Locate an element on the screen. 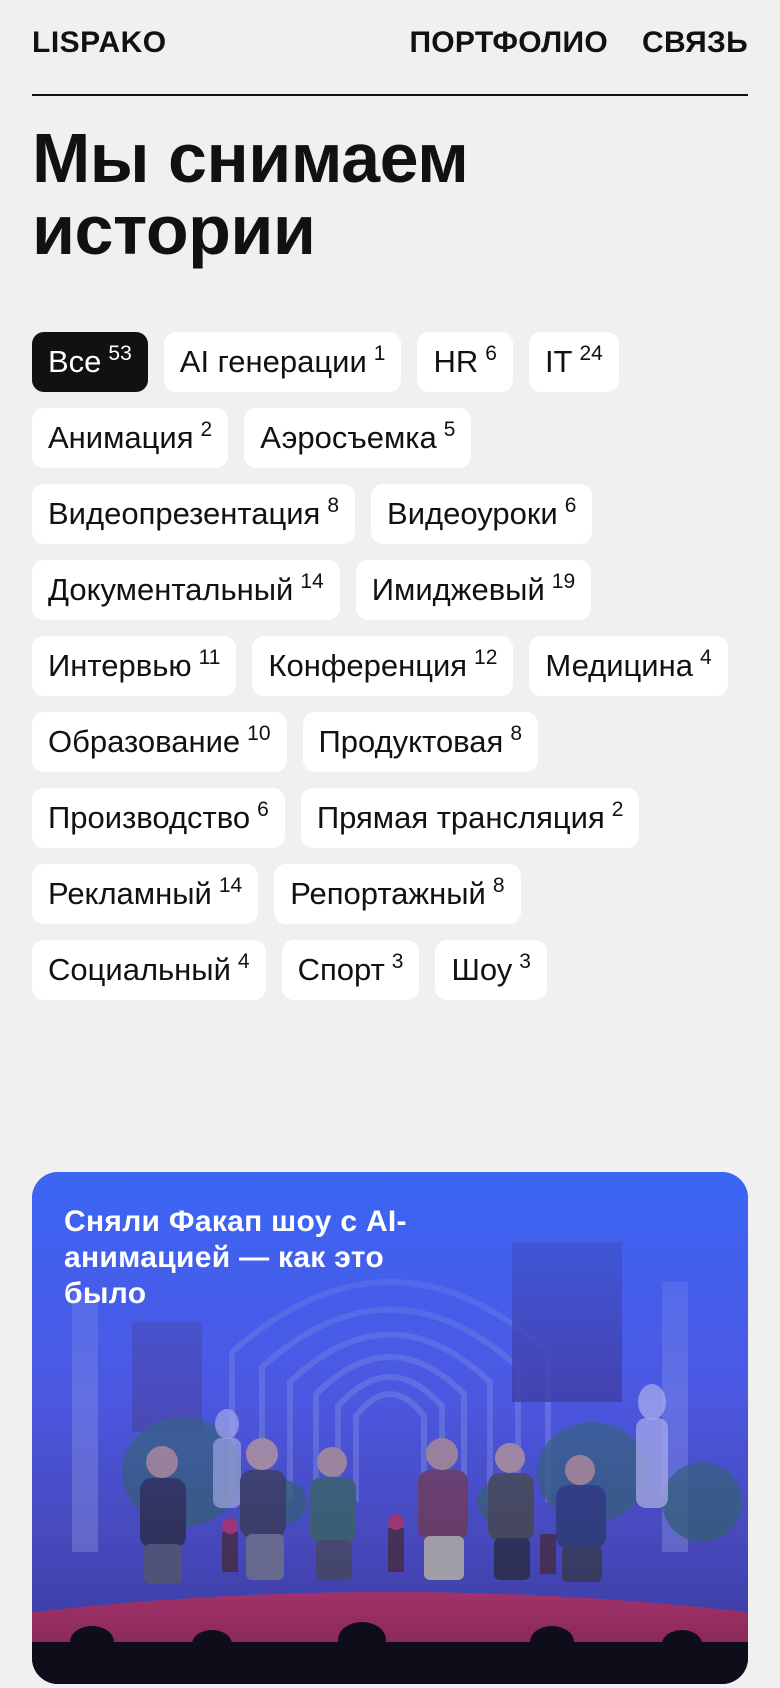  filter-chip-count: 53 is located at coordinates (120, 353).